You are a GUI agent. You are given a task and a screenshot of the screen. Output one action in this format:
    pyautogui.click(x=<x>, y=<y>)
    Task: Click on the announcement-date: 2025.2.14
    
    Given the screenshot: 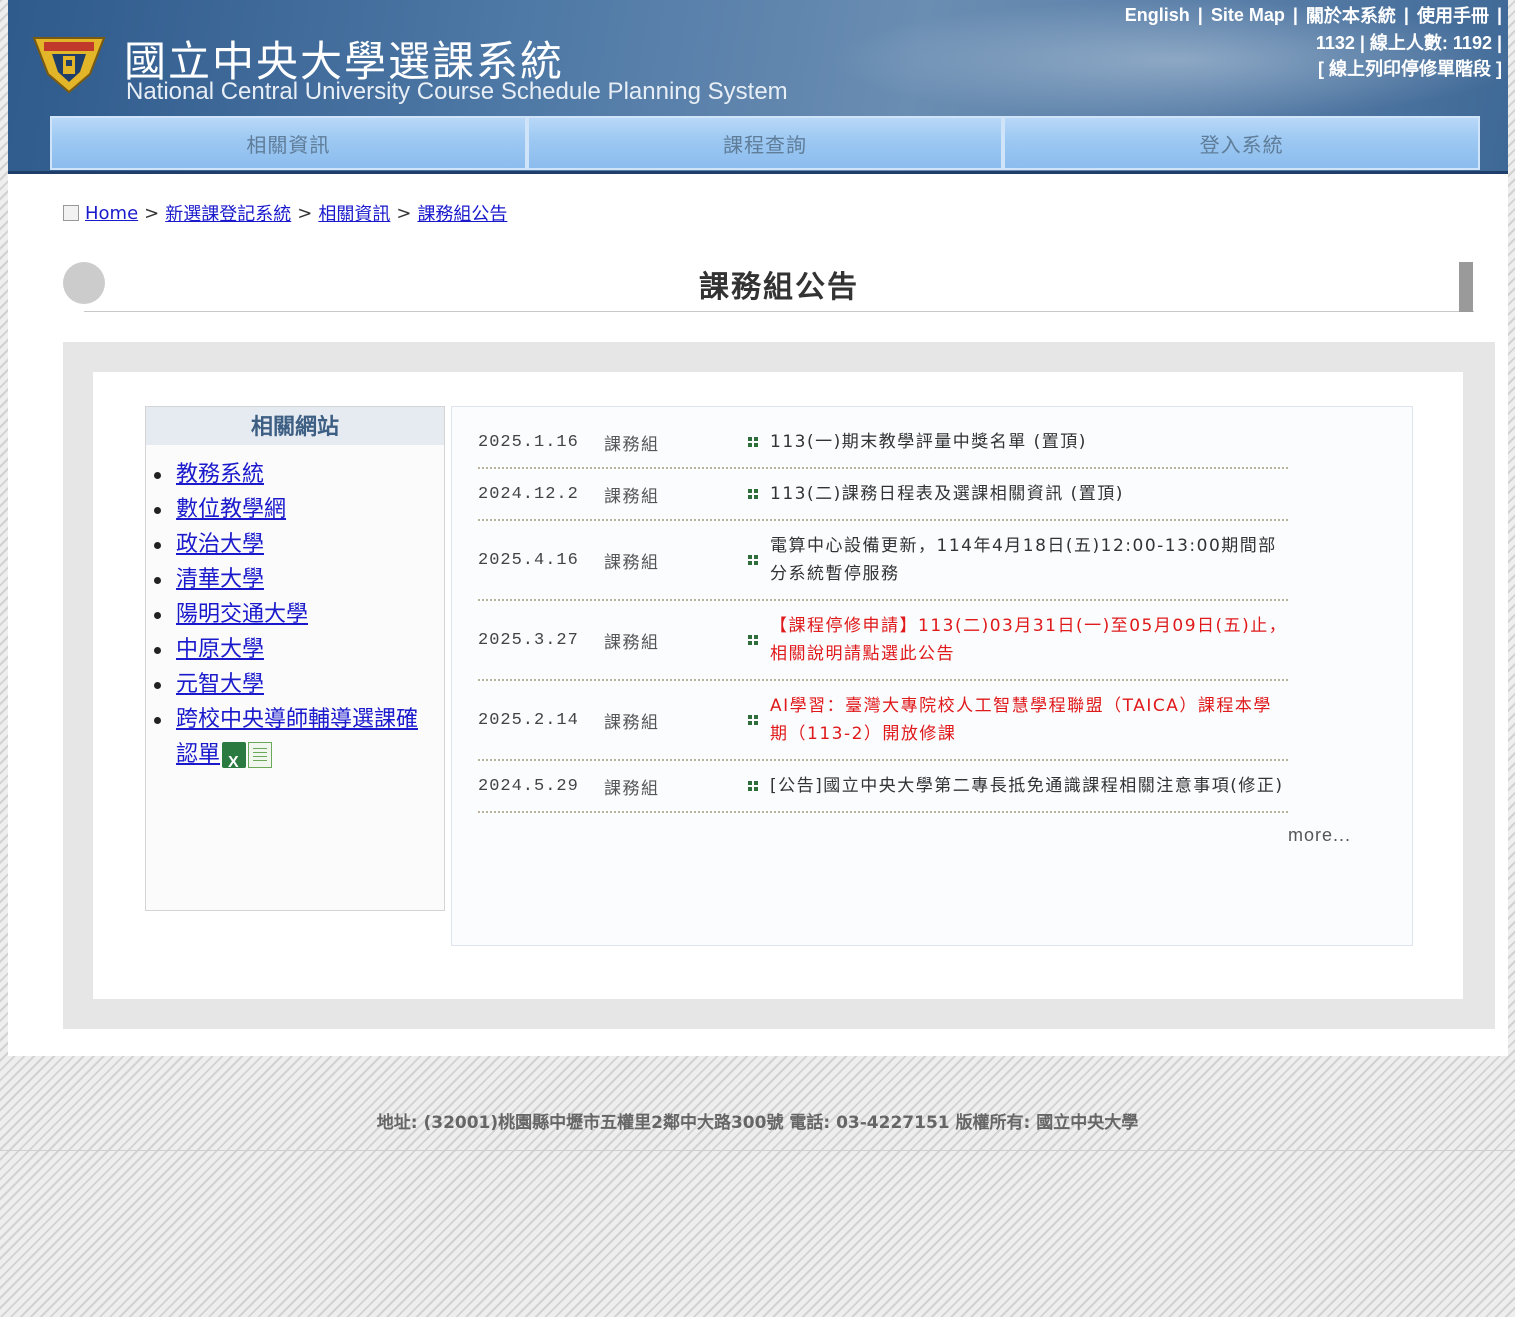 What is the action you would take?
    pyautogui.click(x=528, y=720)
    